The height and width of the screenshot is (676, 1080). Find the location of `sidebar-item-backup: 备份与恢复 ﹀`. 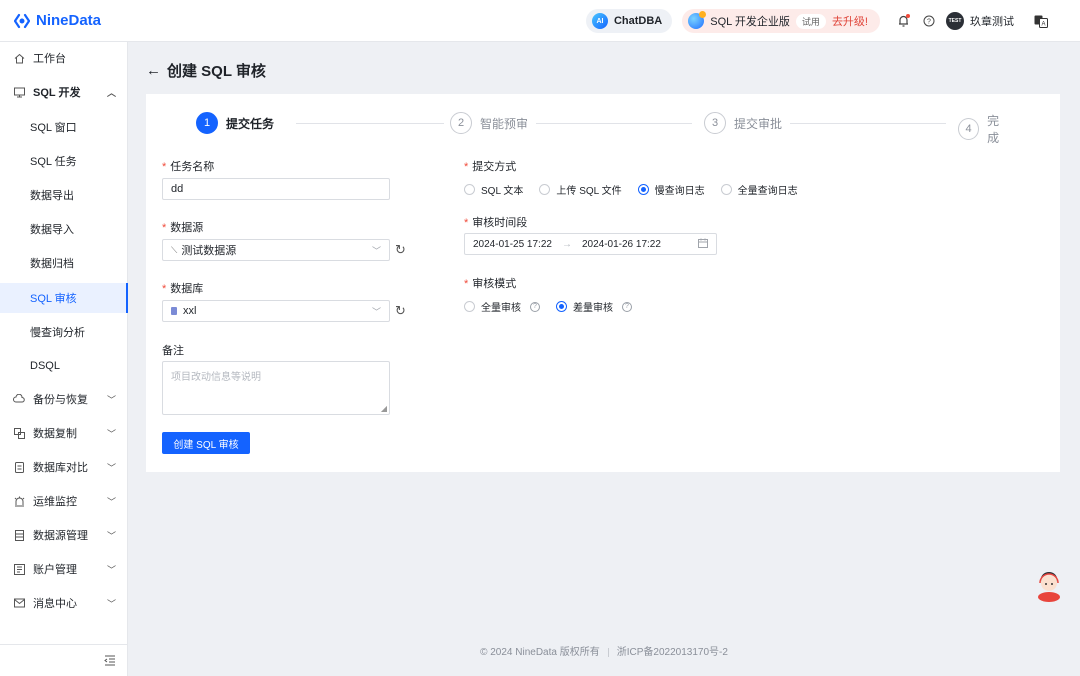

sidebar-item-backup: 备份与恢复 ﹀ is located at coordinates (64, 399).